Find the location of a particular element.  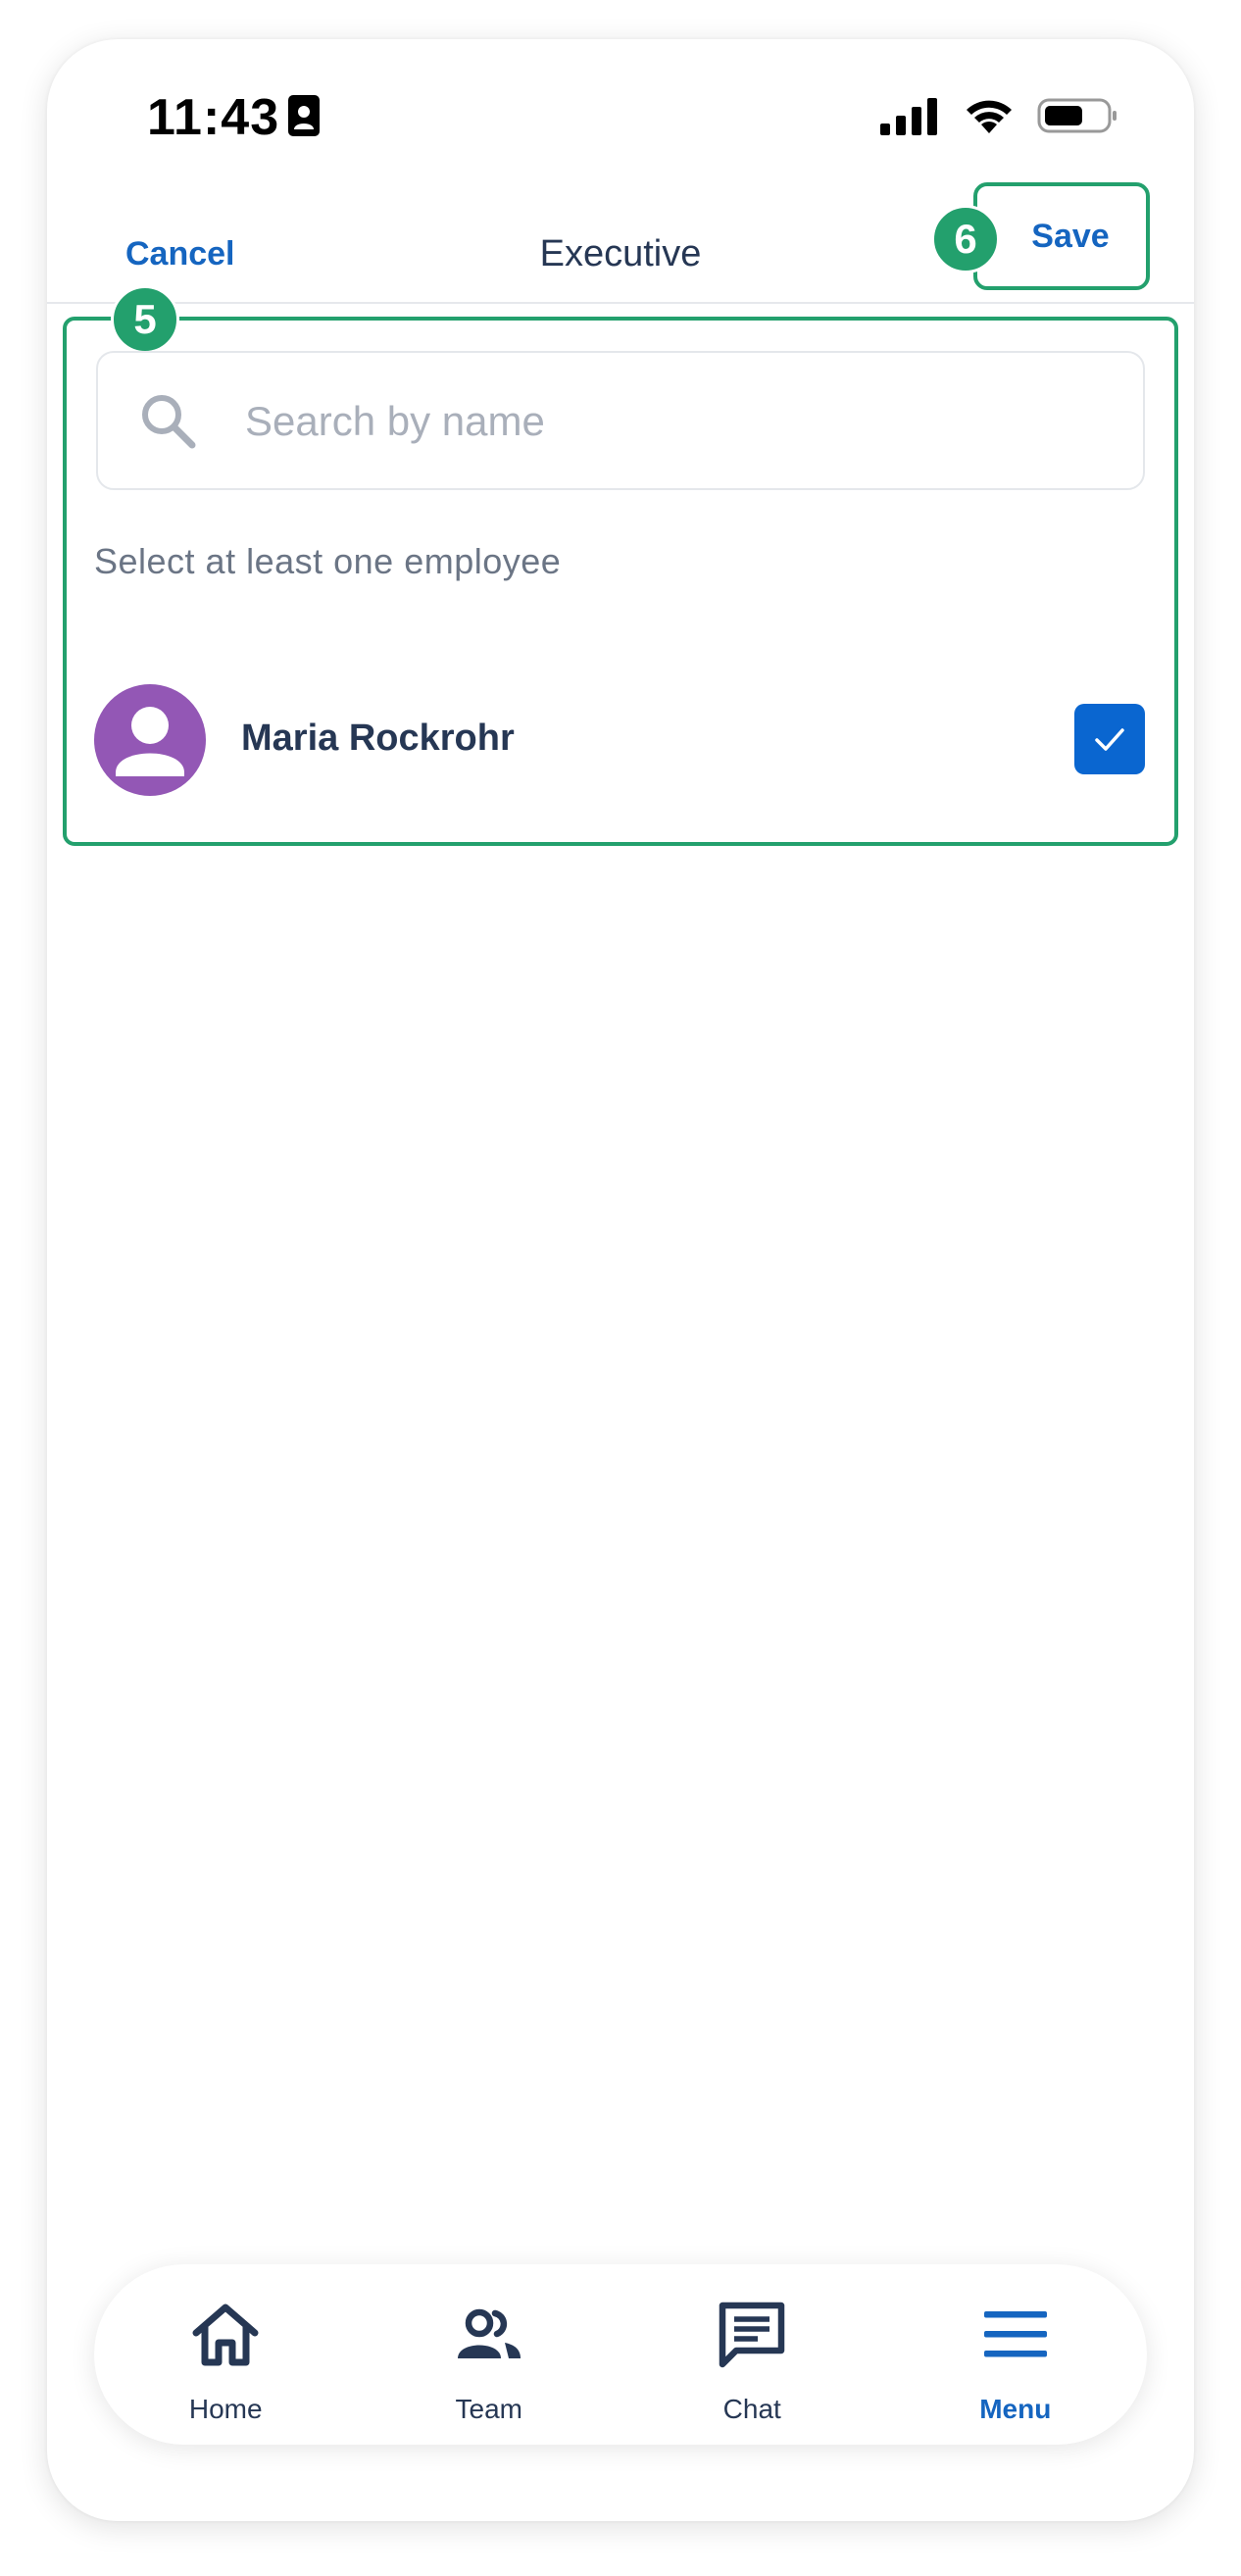

annotation-badge-save: 6 is located at coordinates (966, 239).